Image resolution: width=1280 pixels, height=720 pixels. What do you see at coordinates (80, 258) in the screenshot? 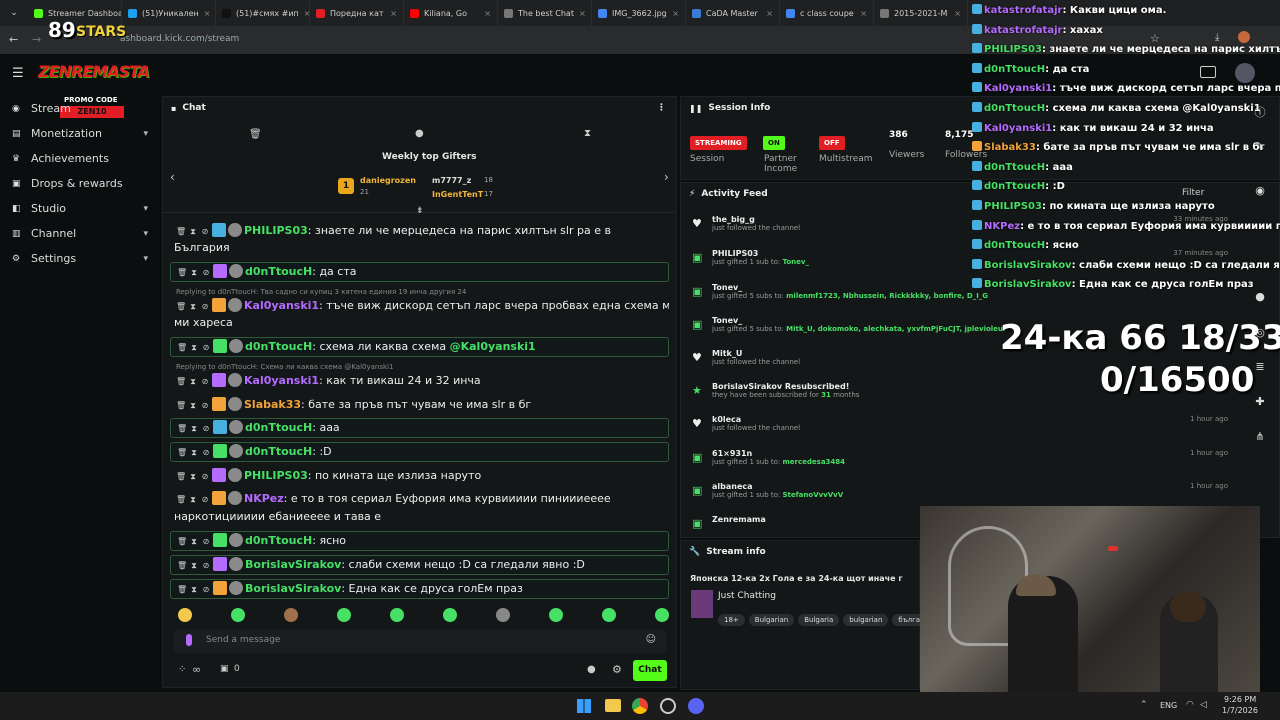
I see `sidebar-item-settings: ⚙ Settings ▾` at bounding box center [80, 258].